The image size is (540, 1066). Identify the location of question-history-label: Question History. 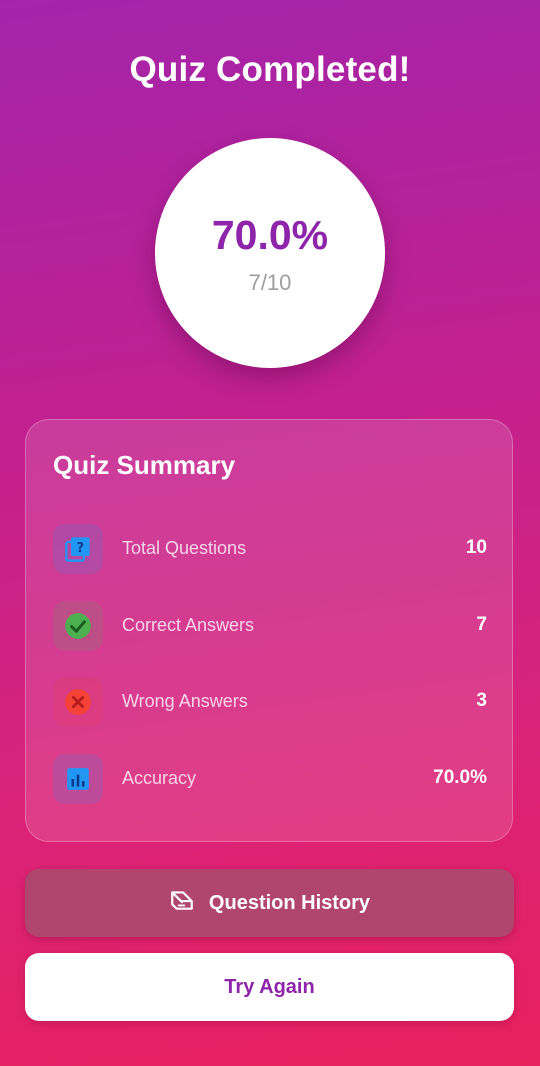
(289, 902).